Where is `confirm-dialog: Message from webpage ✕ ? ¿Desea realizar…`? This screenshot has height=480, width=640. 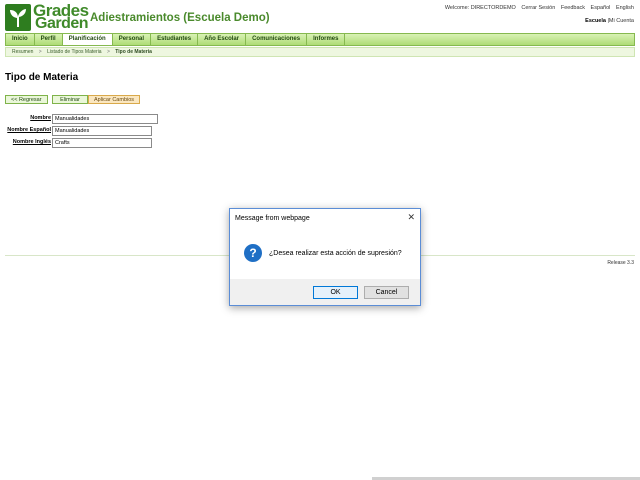
confirm-dialog: Message from webpage ✕ ? ¿Desea realizar… is located at coordinates (325, 257).